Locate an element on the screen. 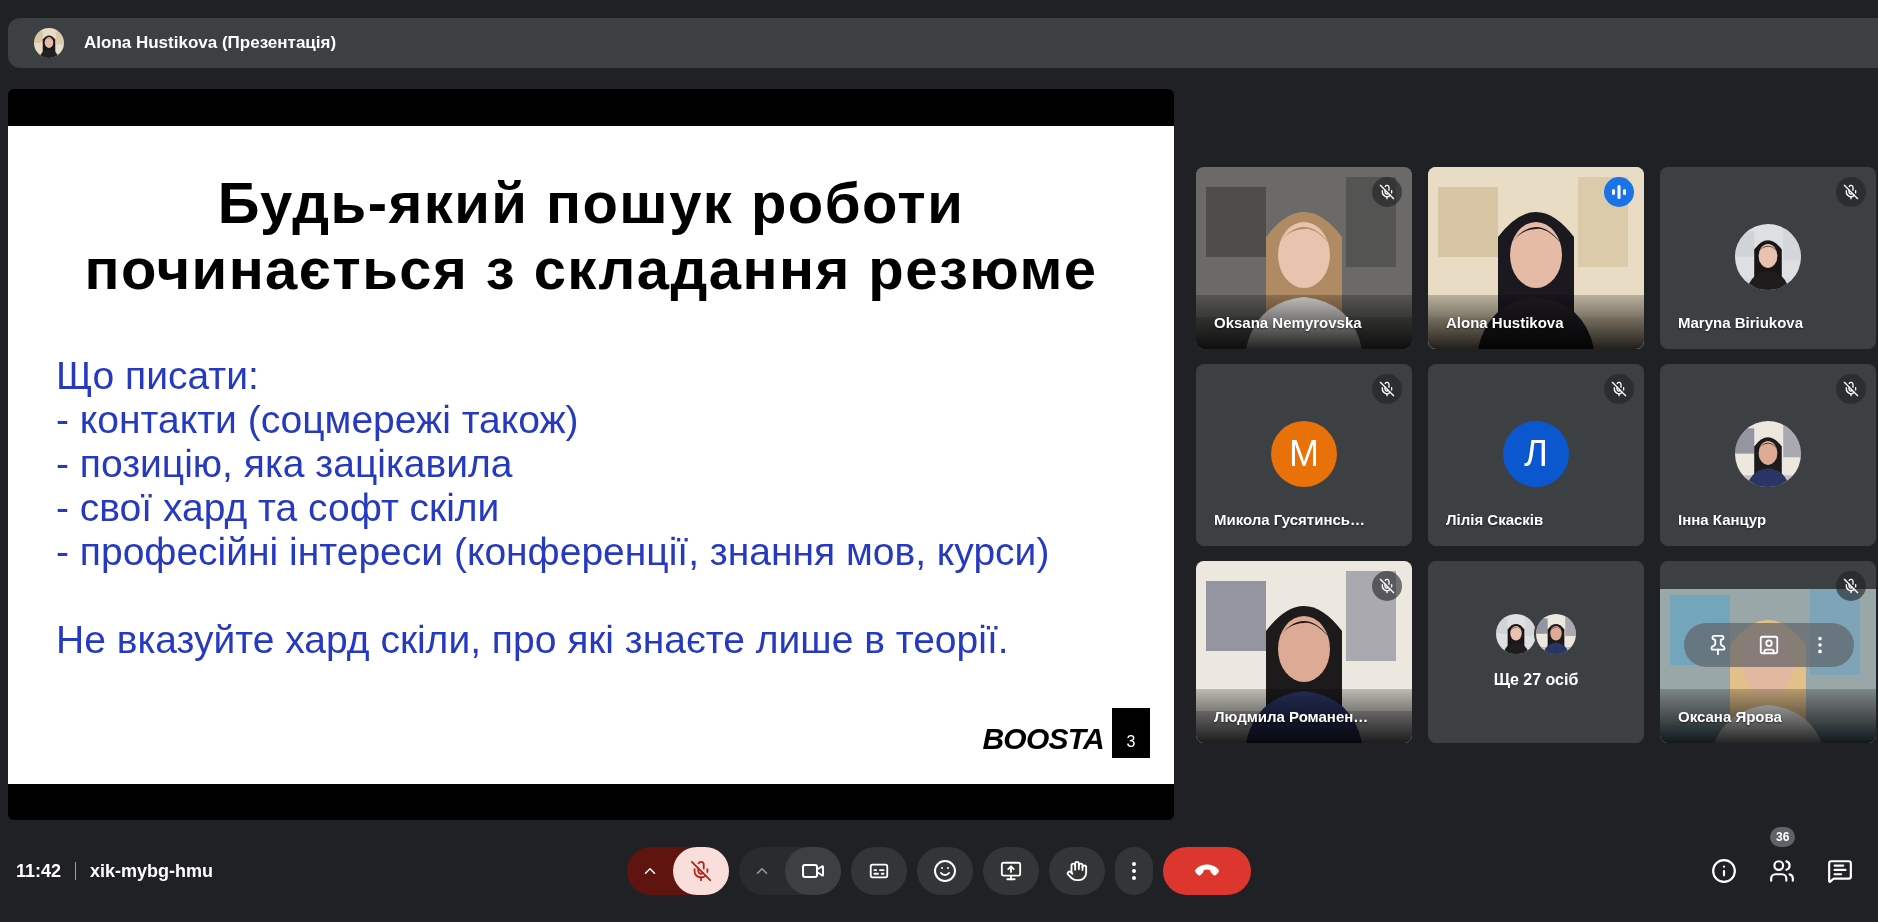 The width and height of the screenshot is (1878, 922). reactions-button is located at coordinates (945, 871).